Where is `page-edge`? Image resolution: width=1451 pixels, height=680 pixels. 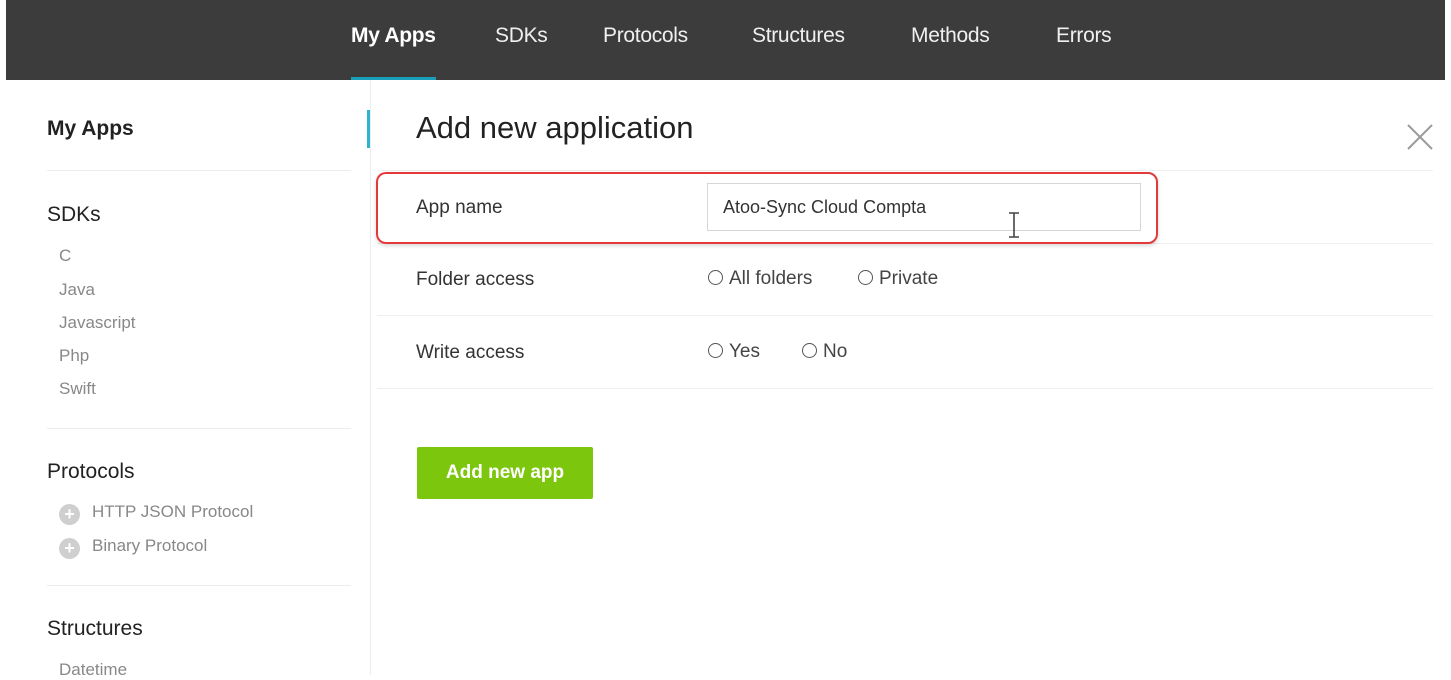
page-edge is located at coordinates (1448, 337).